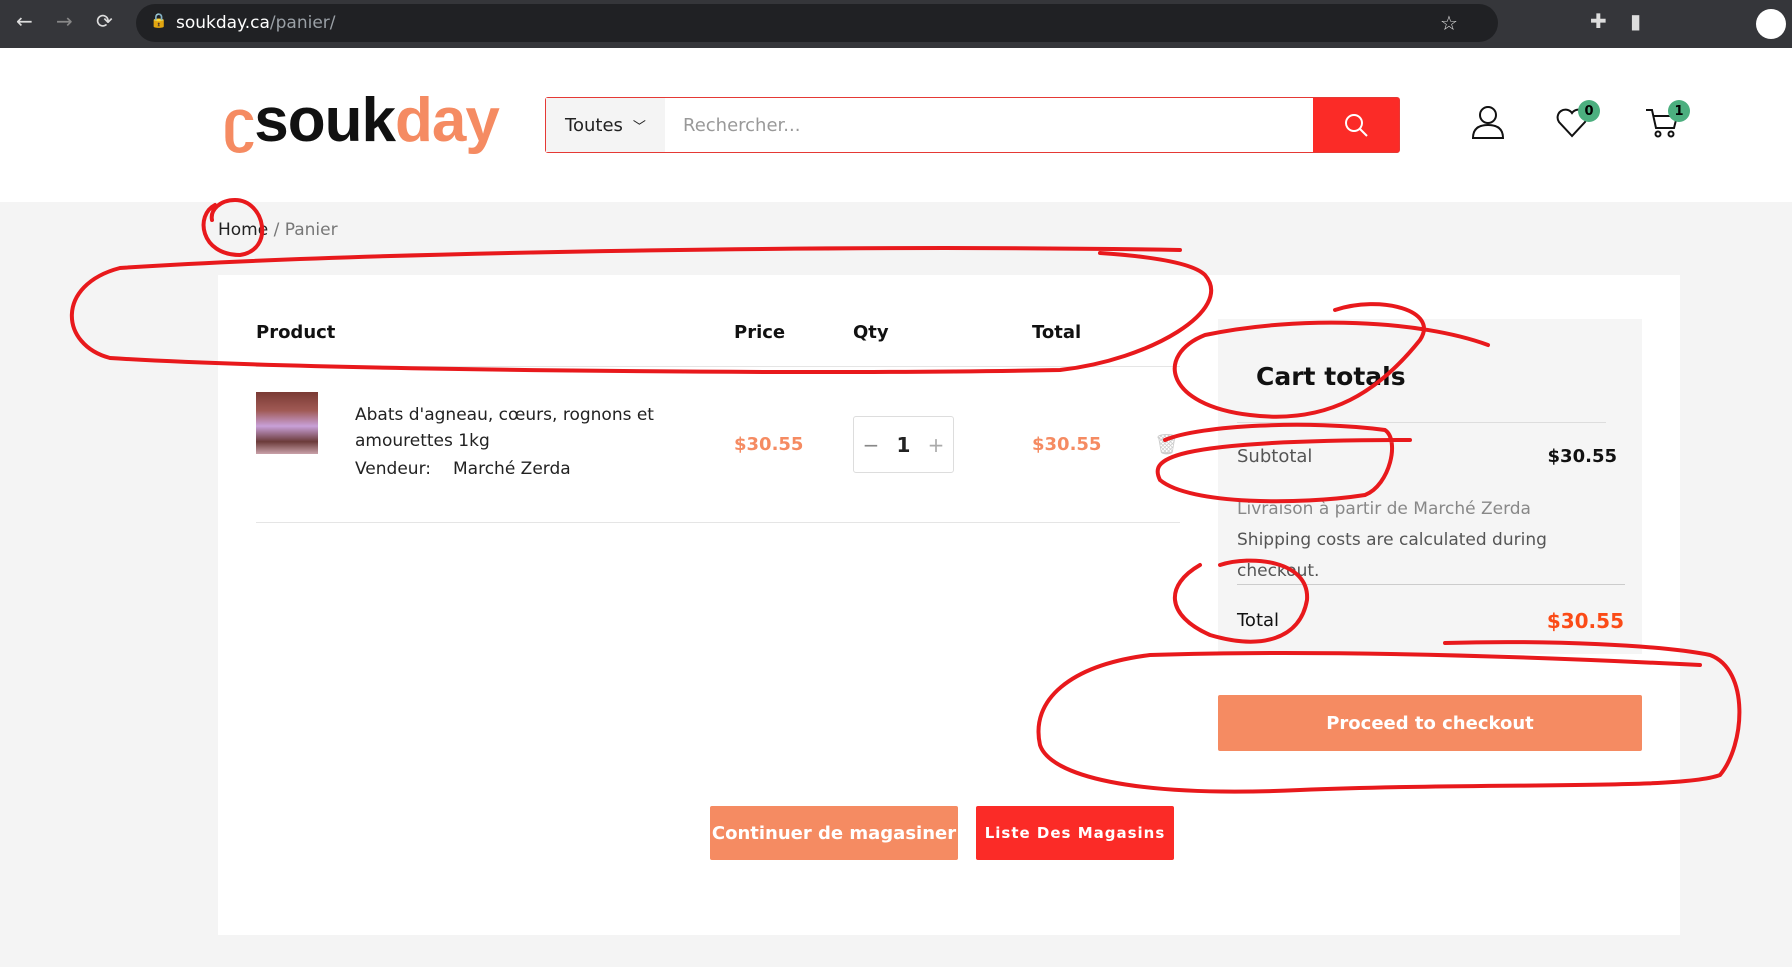  I want to click on search-bar: Toutes ﹀, so click(972, 125).